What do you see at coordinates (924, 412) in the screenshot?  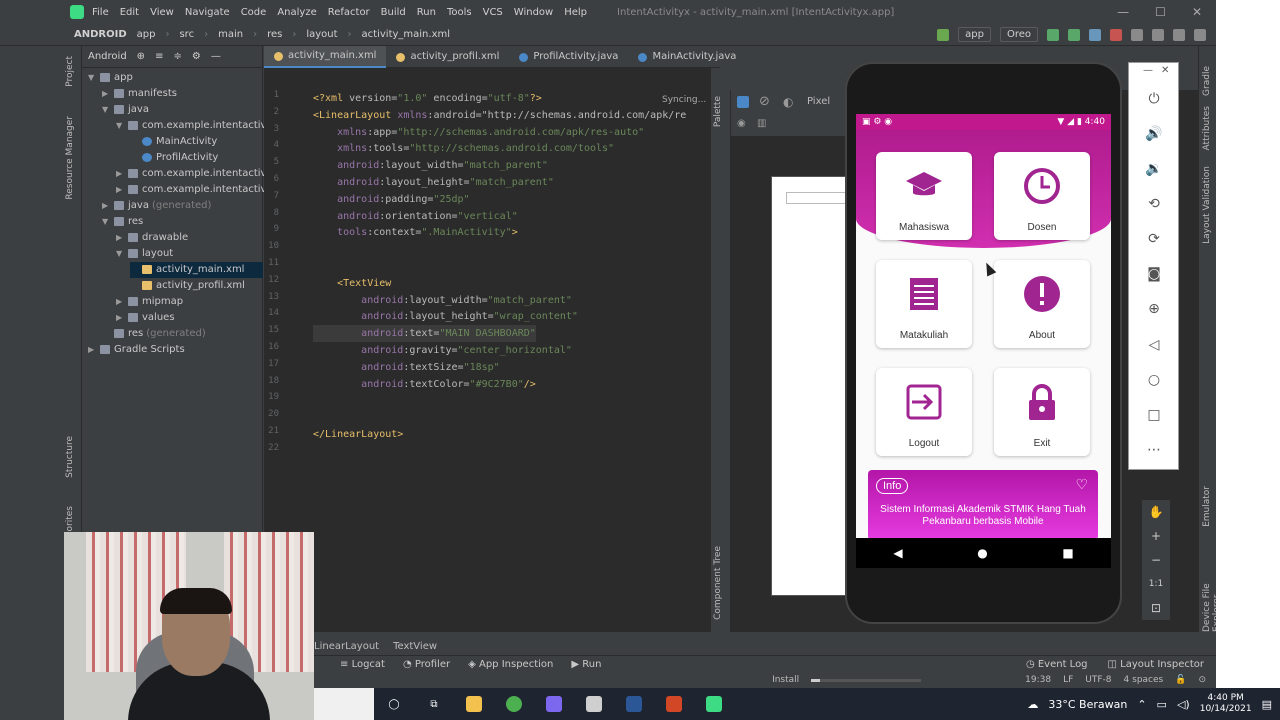 I see `menu-card-logout: Logout` at bounding box center [924, 412].